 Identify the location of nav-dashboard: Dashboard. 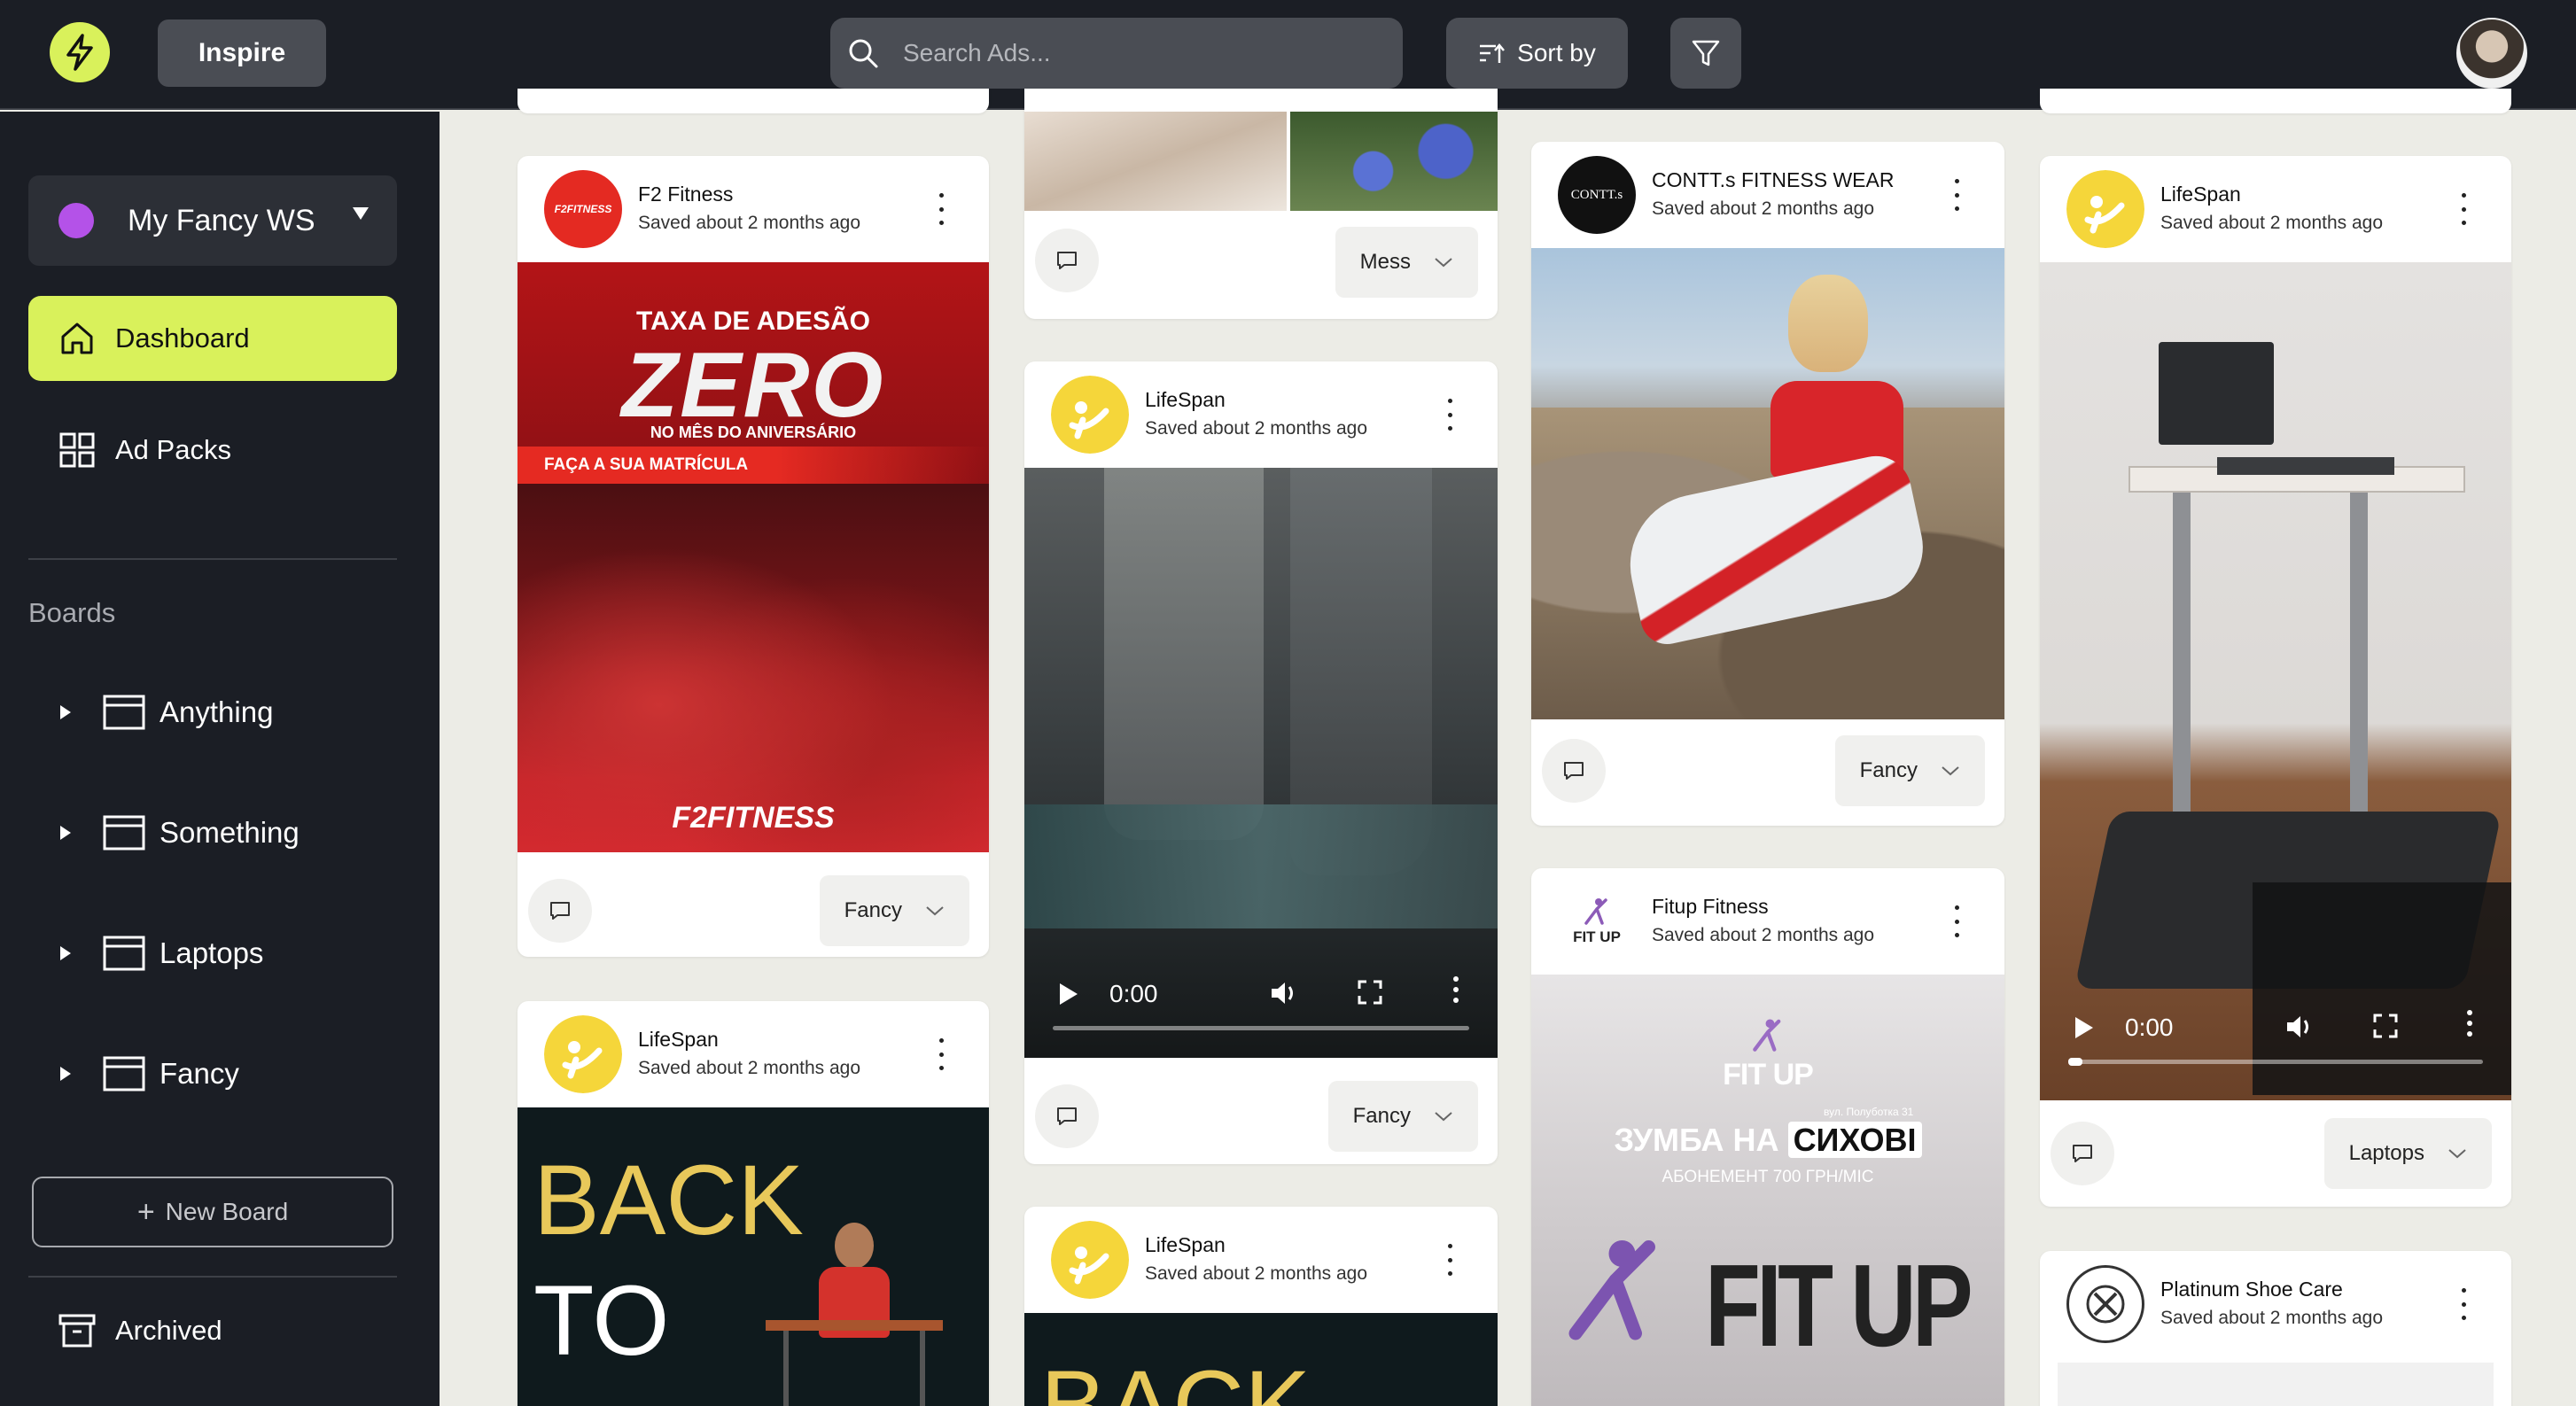
(212, 338).